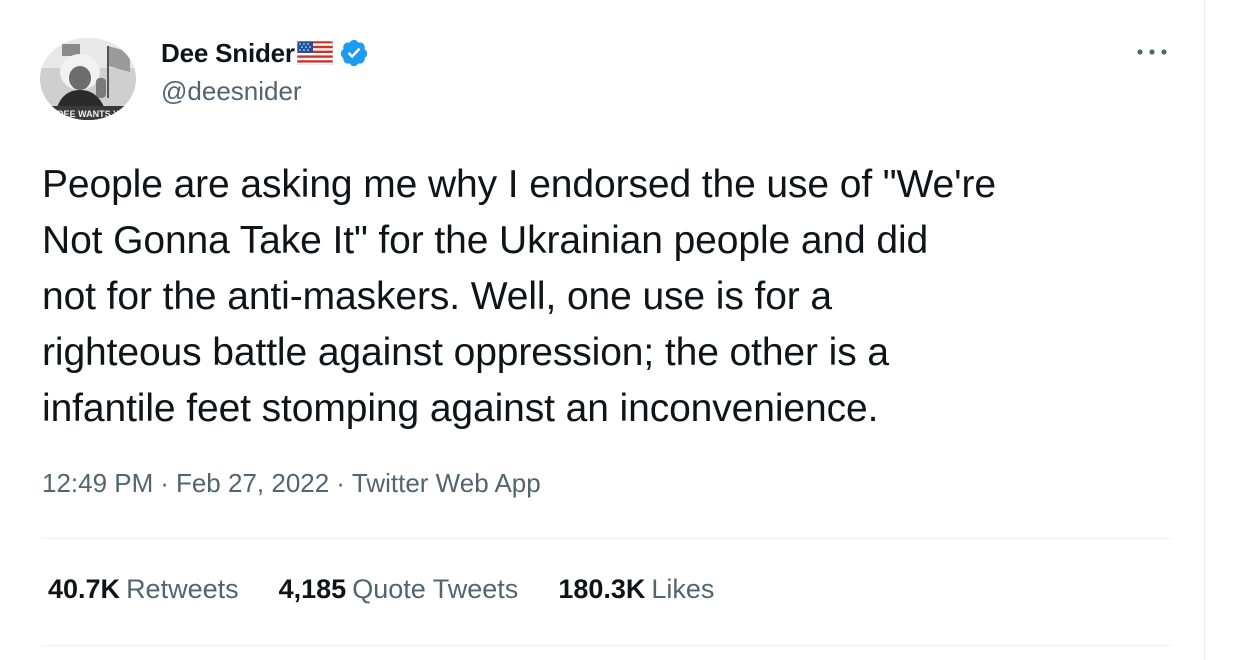  Describe the element at coordinates (446, 483) in the screenshot. I see `tweet-source: Twitter Web App` at that location.